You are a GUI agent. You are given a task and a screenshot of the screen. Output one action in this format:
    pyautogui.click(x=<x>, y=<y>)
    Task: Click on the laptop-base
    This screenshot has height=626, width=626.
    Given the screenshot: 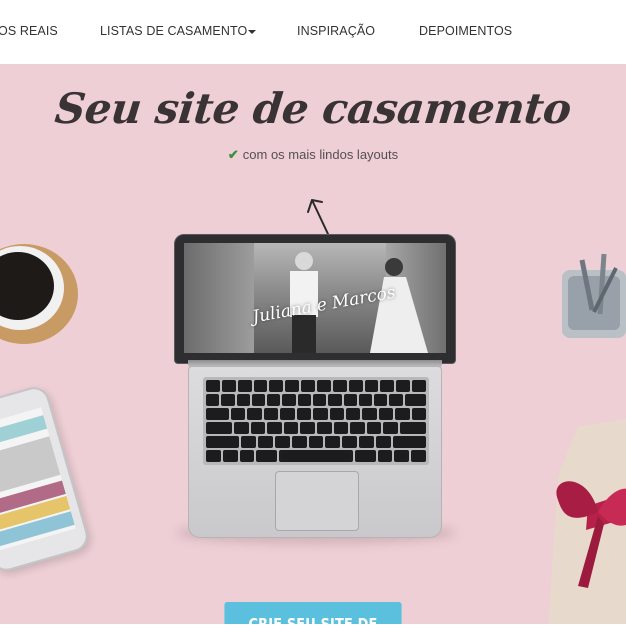 What is the action you would take?
    pyautogui.click(x=315, y=452)
    